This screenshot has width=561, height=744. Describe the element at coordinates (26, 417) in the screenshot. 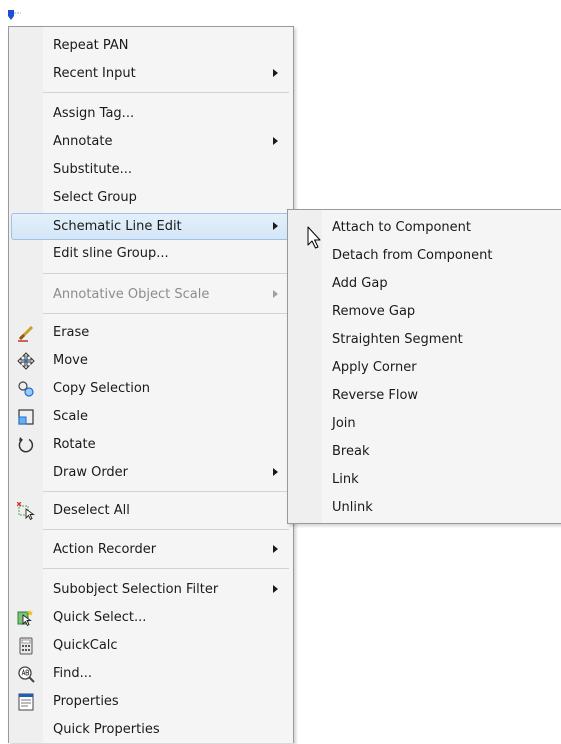

I see `scale-icon` at that location.